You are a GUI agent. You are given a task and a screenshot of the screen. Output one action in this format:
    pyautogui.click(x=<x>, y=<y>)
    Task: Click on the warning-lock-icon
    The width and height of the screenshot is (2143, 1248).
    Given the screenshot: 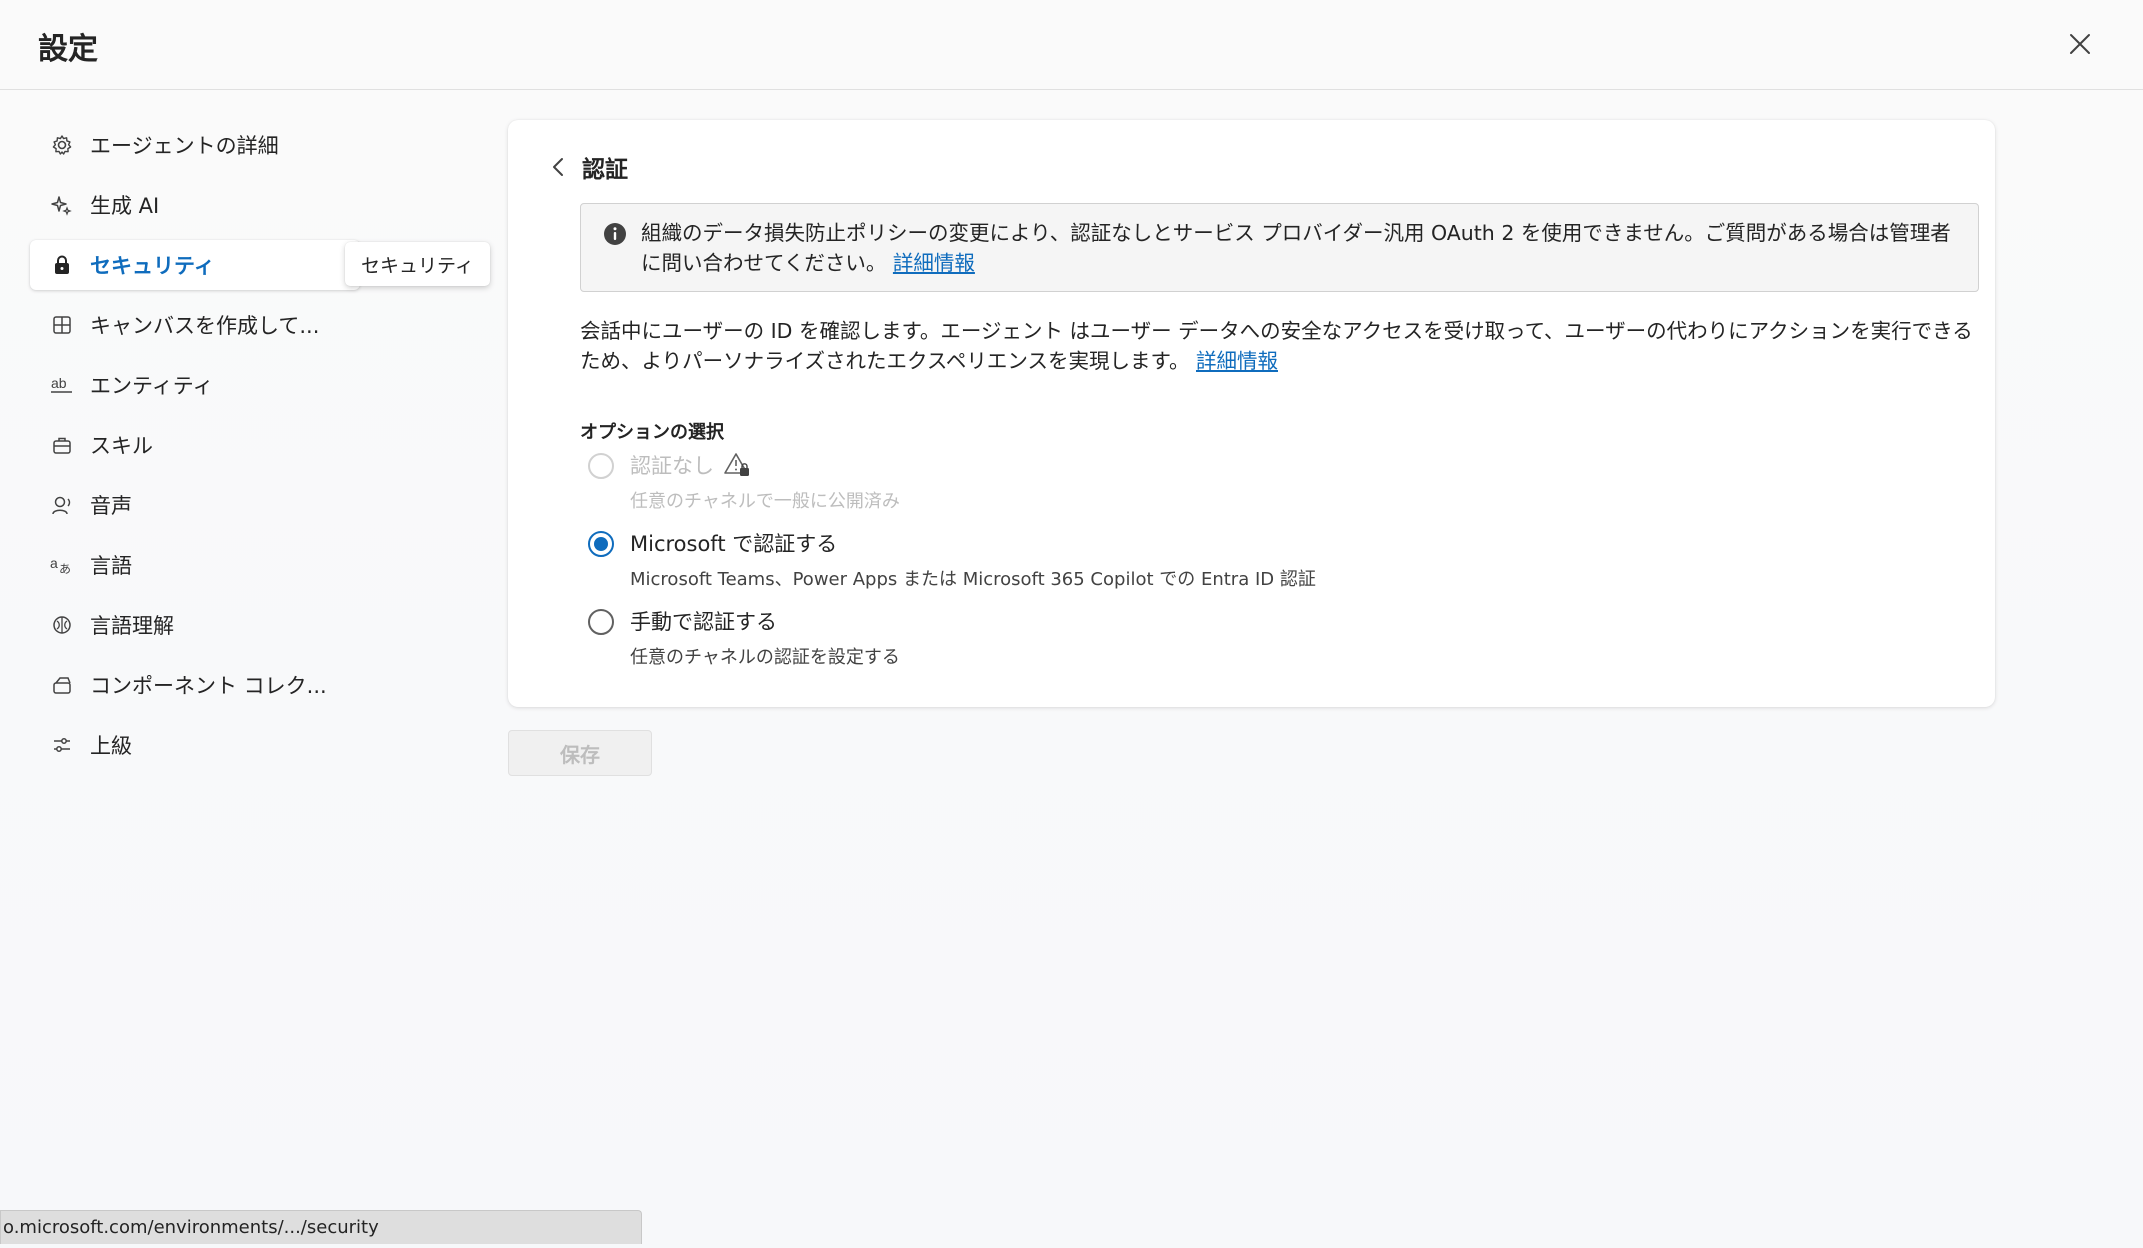 What is the action you would take?
    pyautogui.click(x=738, y=465)
    